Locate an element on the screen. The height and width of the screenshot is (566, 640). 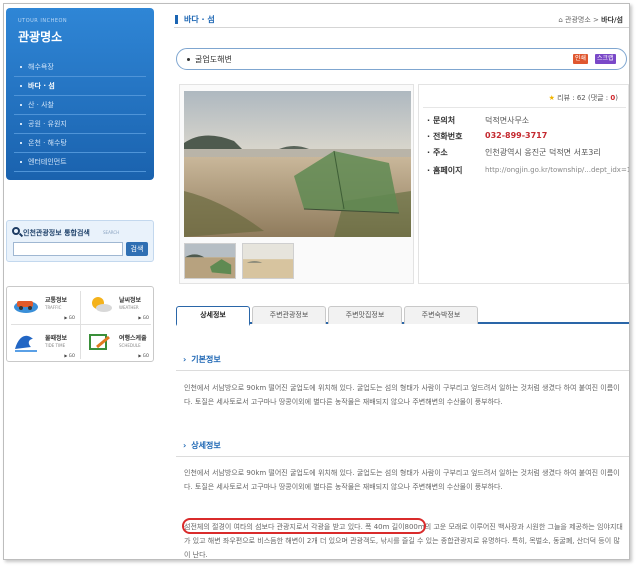
photo-panel is located at coordinates (296, 184).